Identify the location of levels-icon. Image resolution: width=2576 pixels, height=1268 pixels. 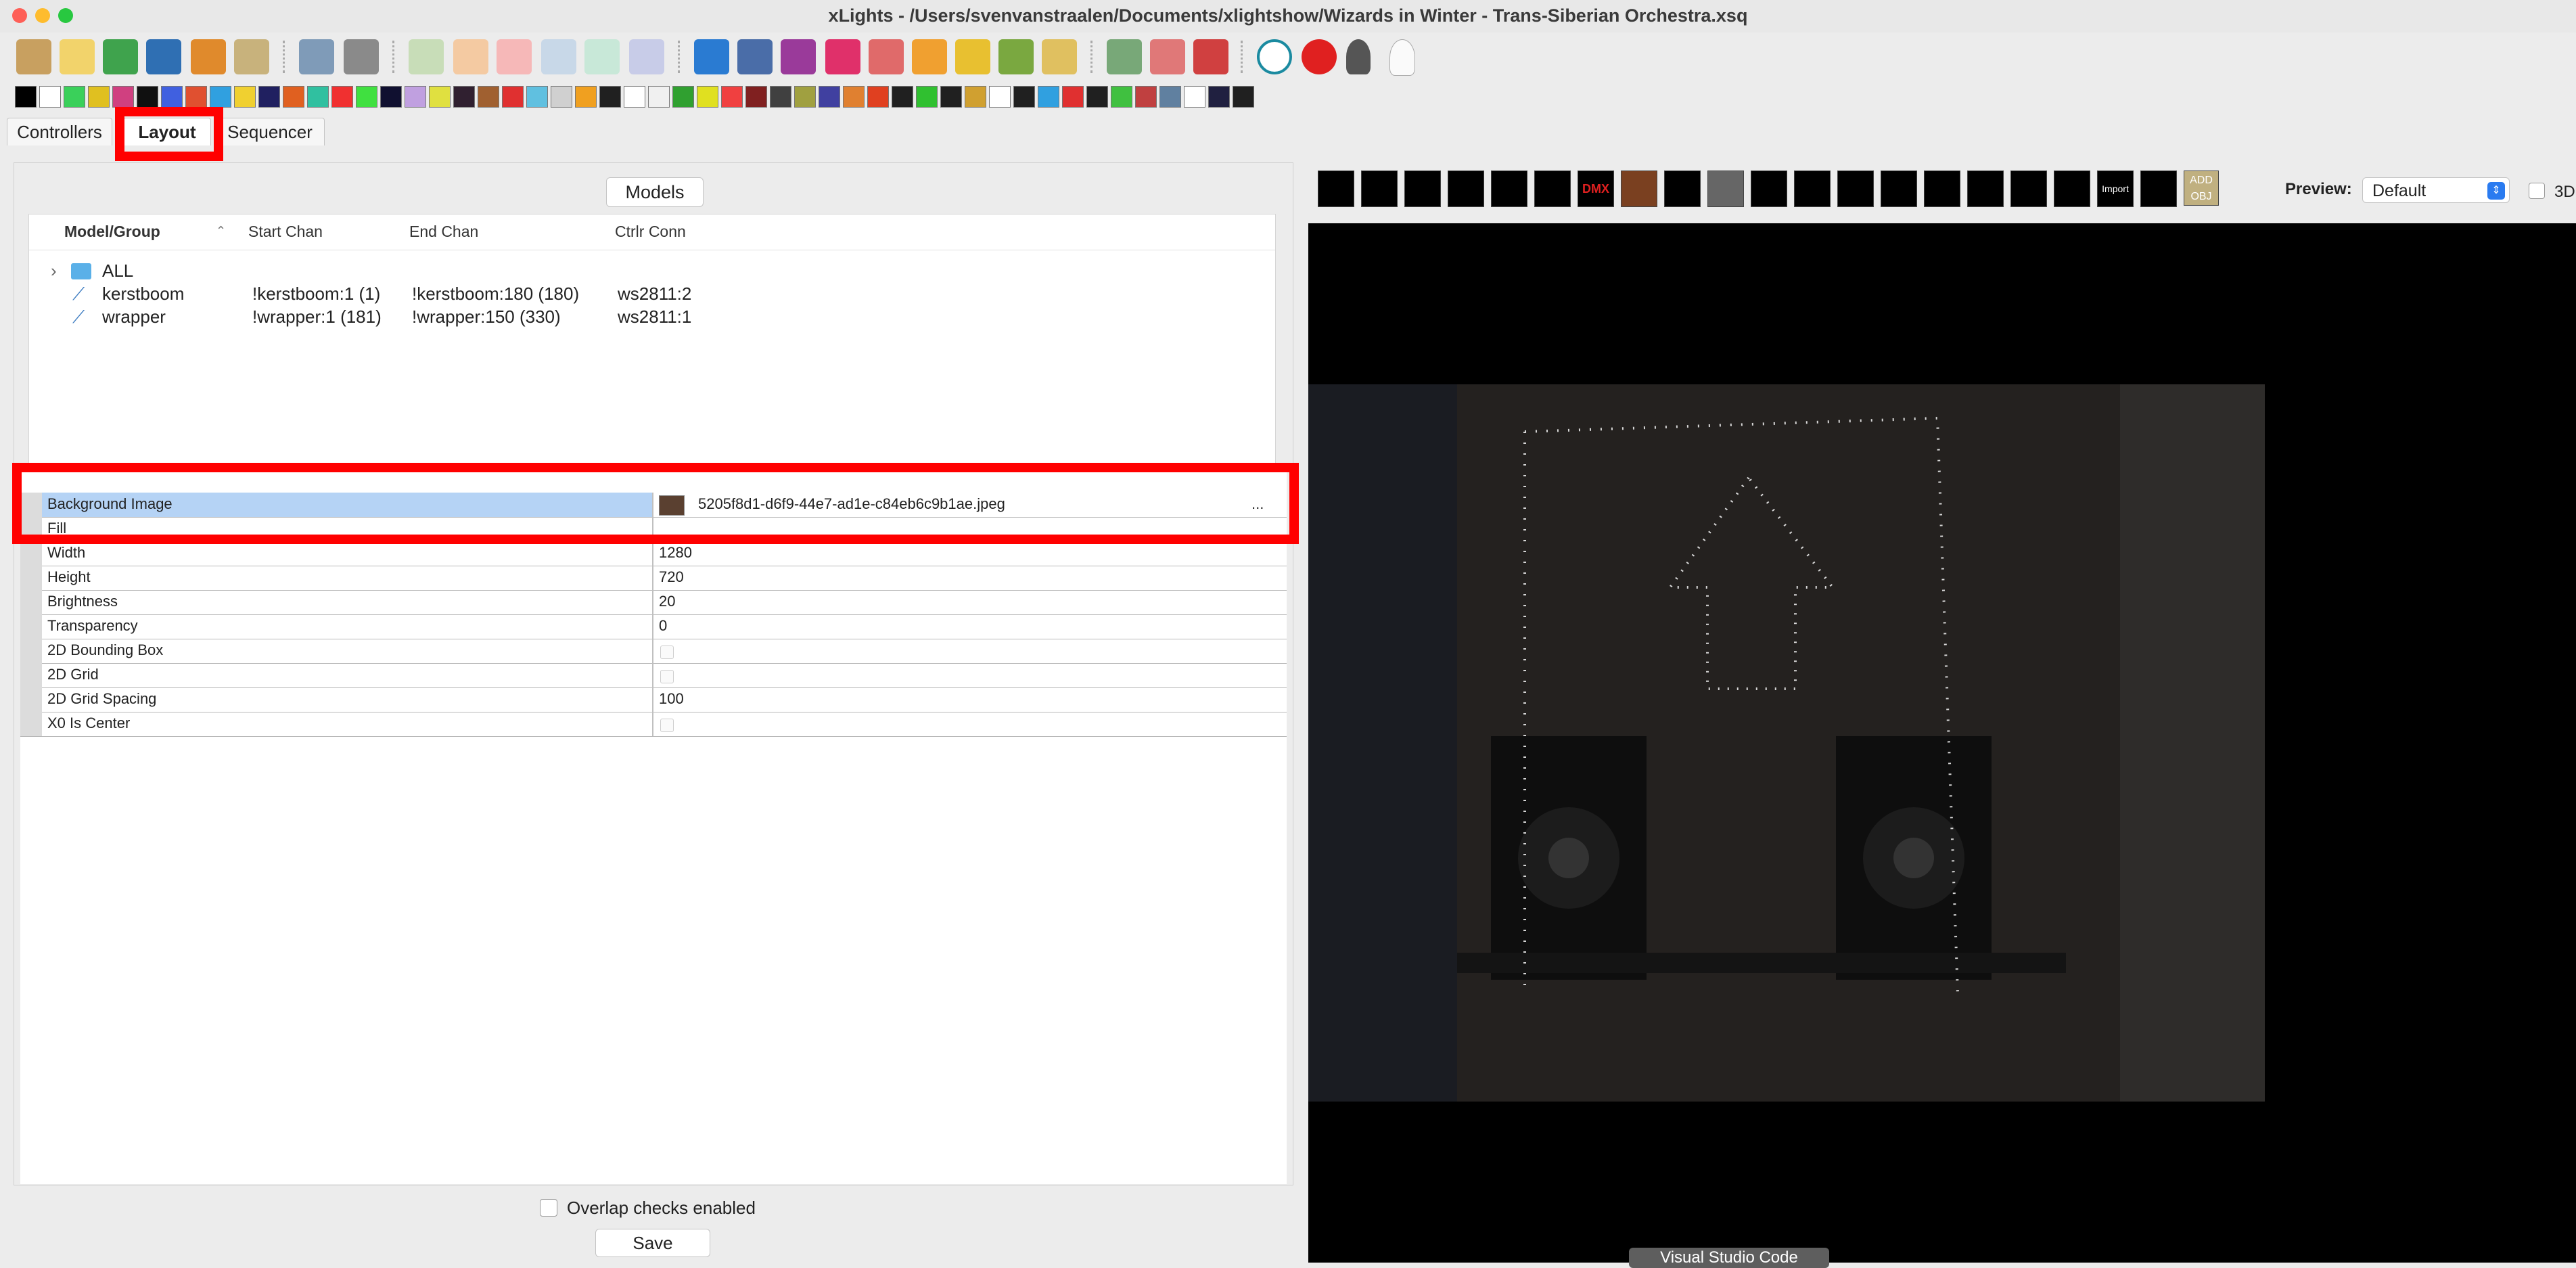
(755, 56).